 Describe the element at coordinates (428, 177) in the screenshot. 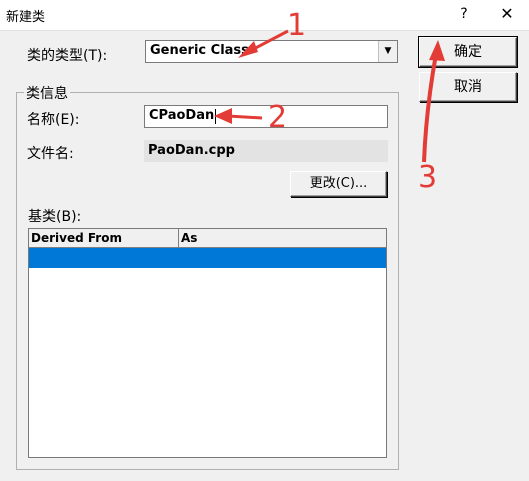

I see `annotation-label-3: 3` at that location.